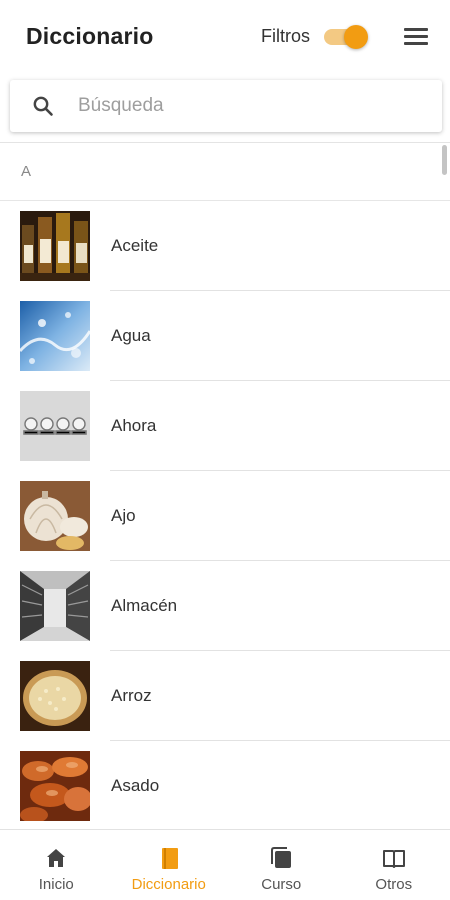 The width and height of the screenshot is (450, 900). Describe the element at coordinates (225, 426) in the screenshot. I see `list-item: Ahora` at that location.